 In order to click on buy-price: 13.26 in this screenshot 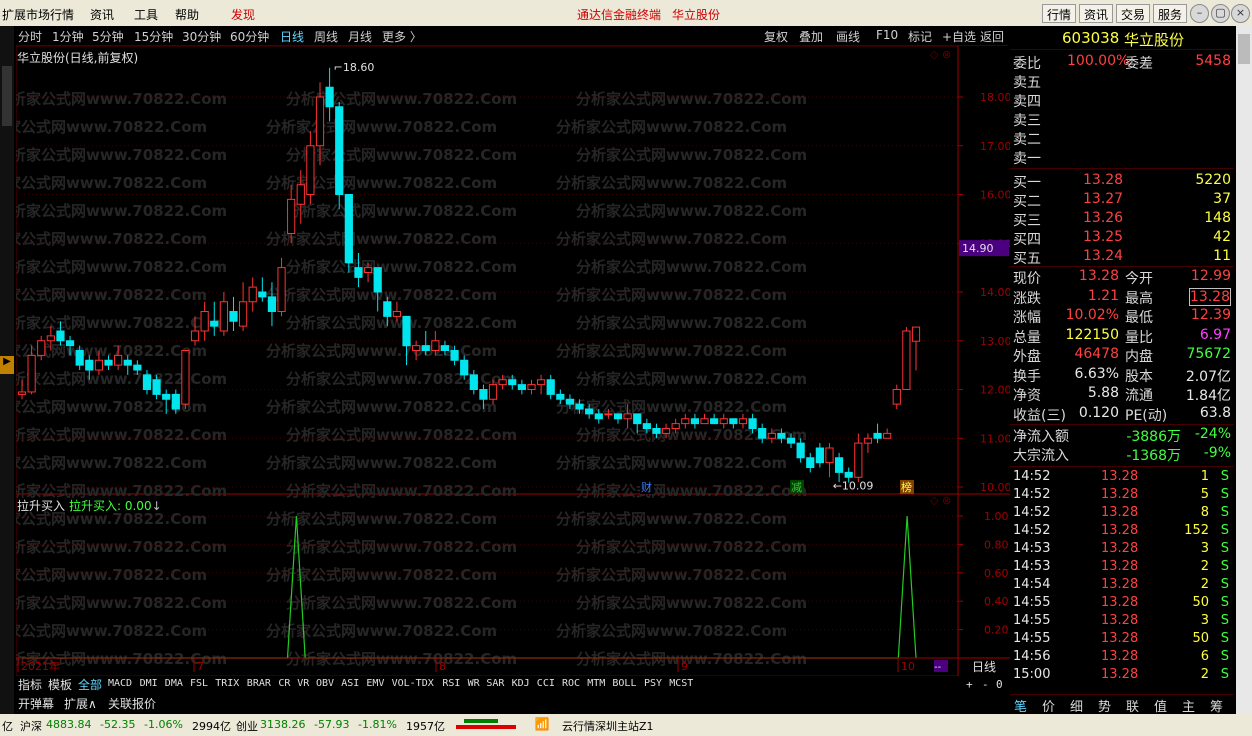, I will do `click(1103, 218)`.